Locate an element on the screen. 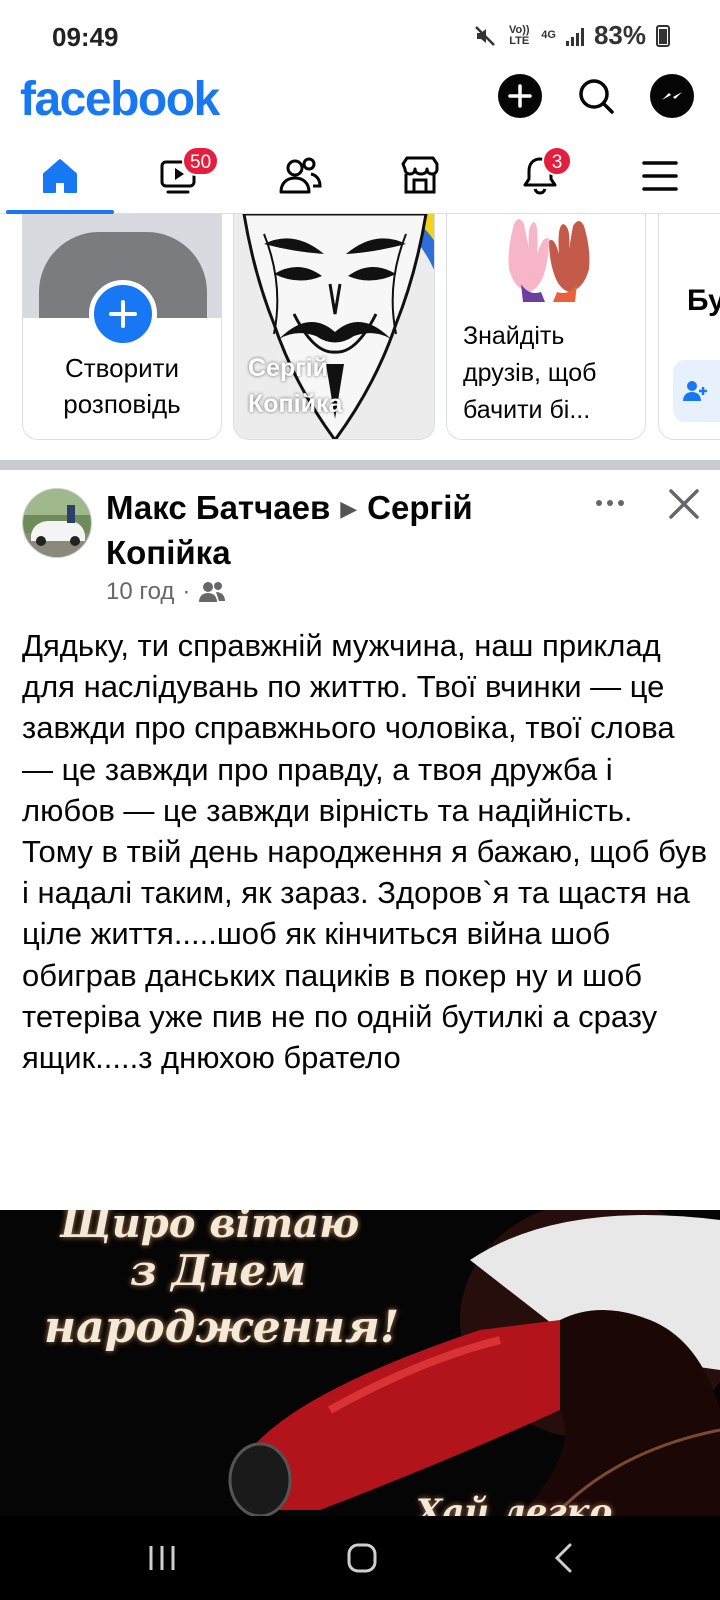 Image resolution: width=720 pixels, height=1600 pixels. tab-friends is located at coordinates (300, 176).